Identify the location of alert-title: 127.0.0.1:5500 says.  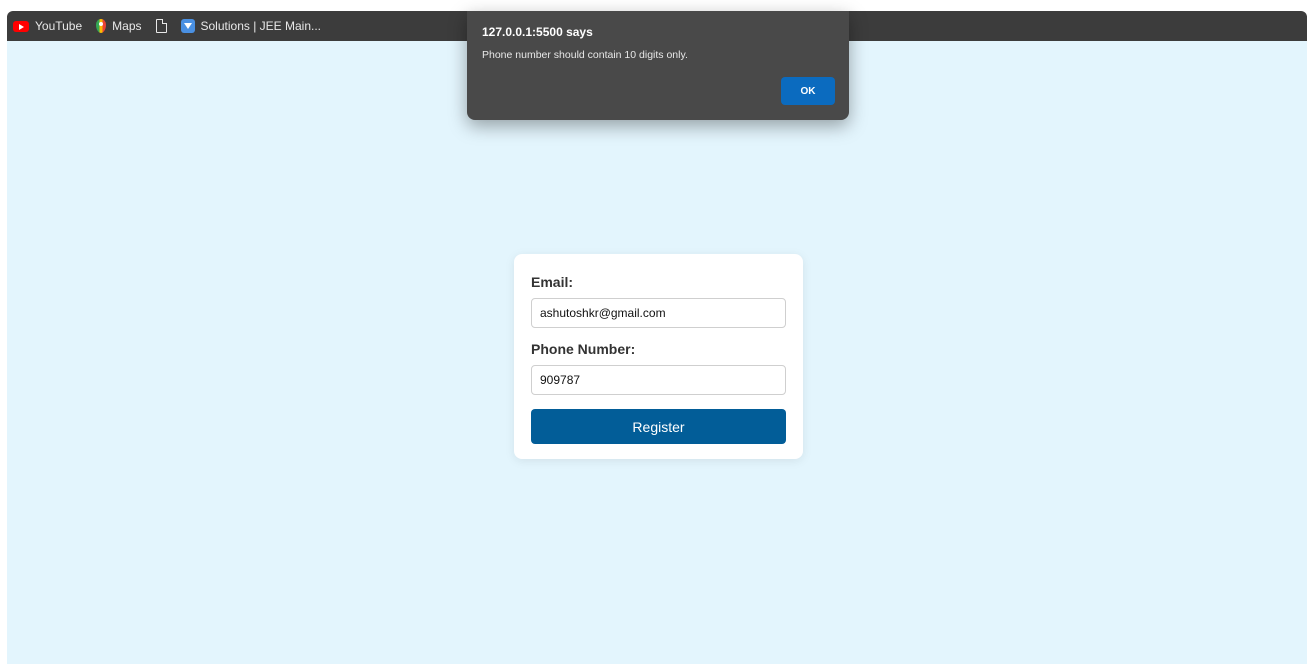
(537, 32).